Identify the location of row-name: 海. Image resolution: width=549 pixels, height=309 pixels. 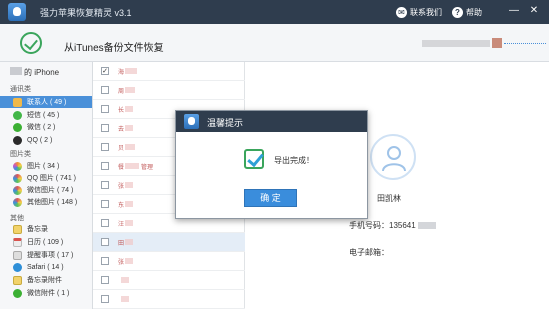
(121, 73).